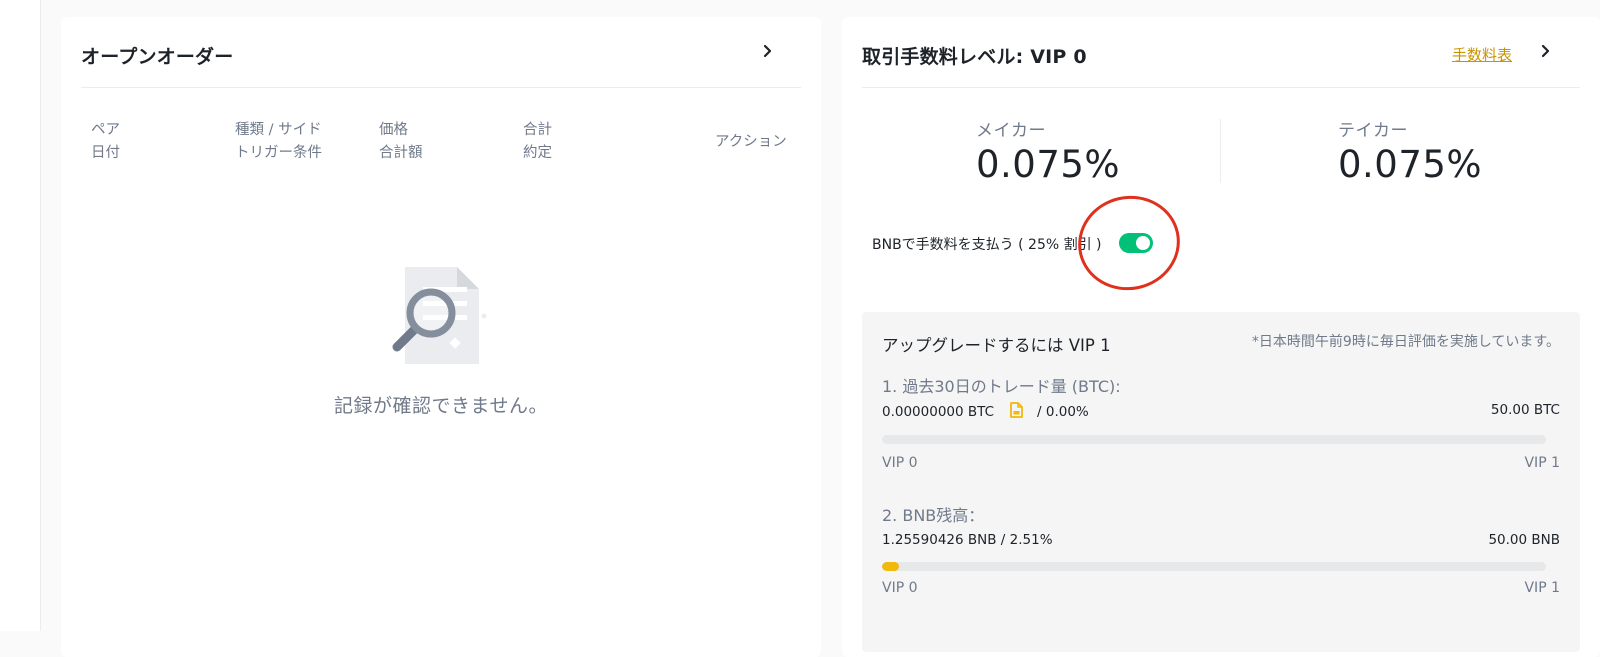 This screenshot has width=1600, height=657. What do you see at coordinates (105, 141) in the screenshot?
I see `column-header-pair-date: ペア 日付` at bounding box center [105, 141].